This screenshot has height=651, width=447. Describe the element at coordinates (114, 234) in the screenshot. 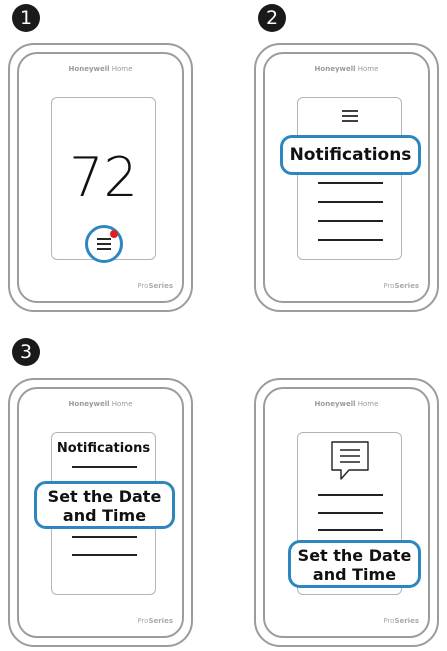

I see `notification-dot-icon` at that location.